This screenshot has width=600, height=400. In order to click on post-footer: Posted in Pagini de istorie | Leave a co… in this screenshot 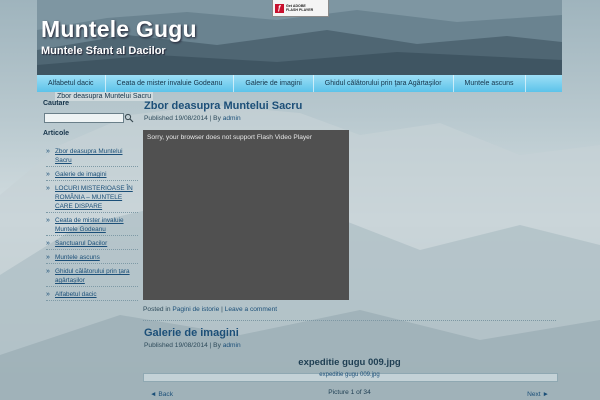, I will do `click(349, 309)`.